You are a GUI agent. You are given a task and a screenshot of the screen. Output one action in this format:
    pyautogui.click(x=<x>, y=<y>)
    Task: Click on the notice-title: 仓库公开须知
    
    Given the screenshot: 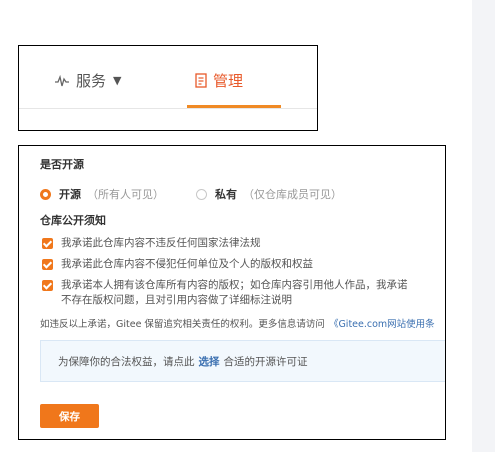 What is the action you would take?
    pyautogui.click(x=73, y=220)
    